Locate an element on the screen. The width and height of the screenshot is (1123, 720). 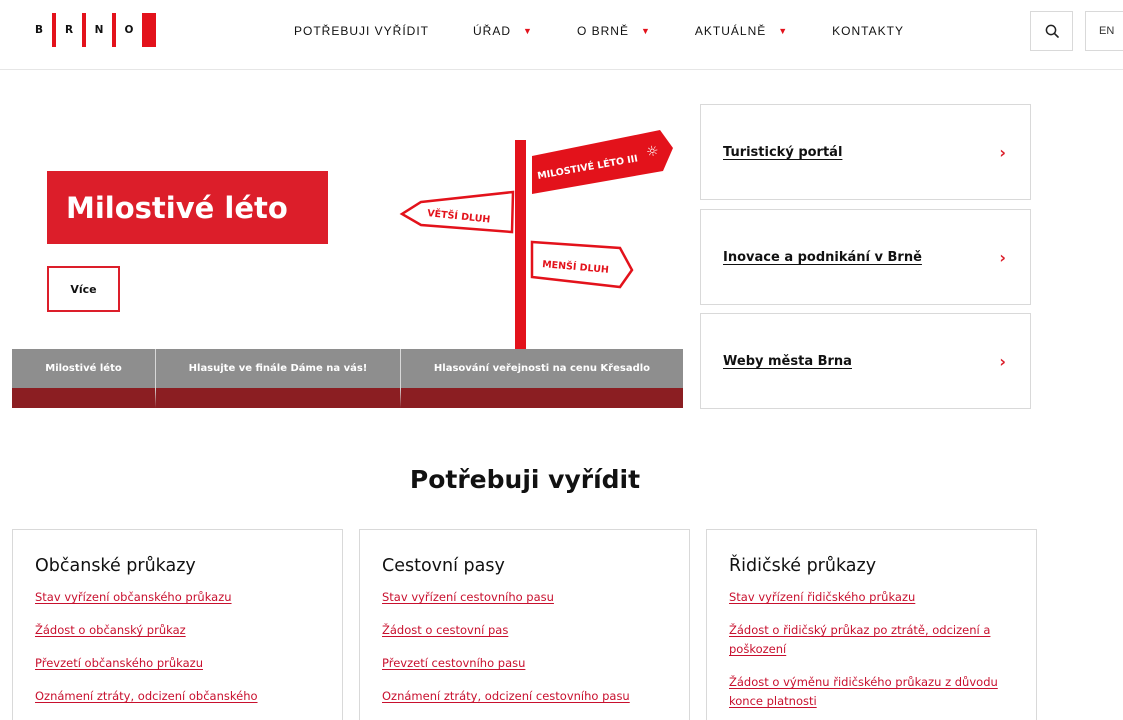
list-item: Stav vyřízení řidičského průkazu is located at coordinates (874, 596).